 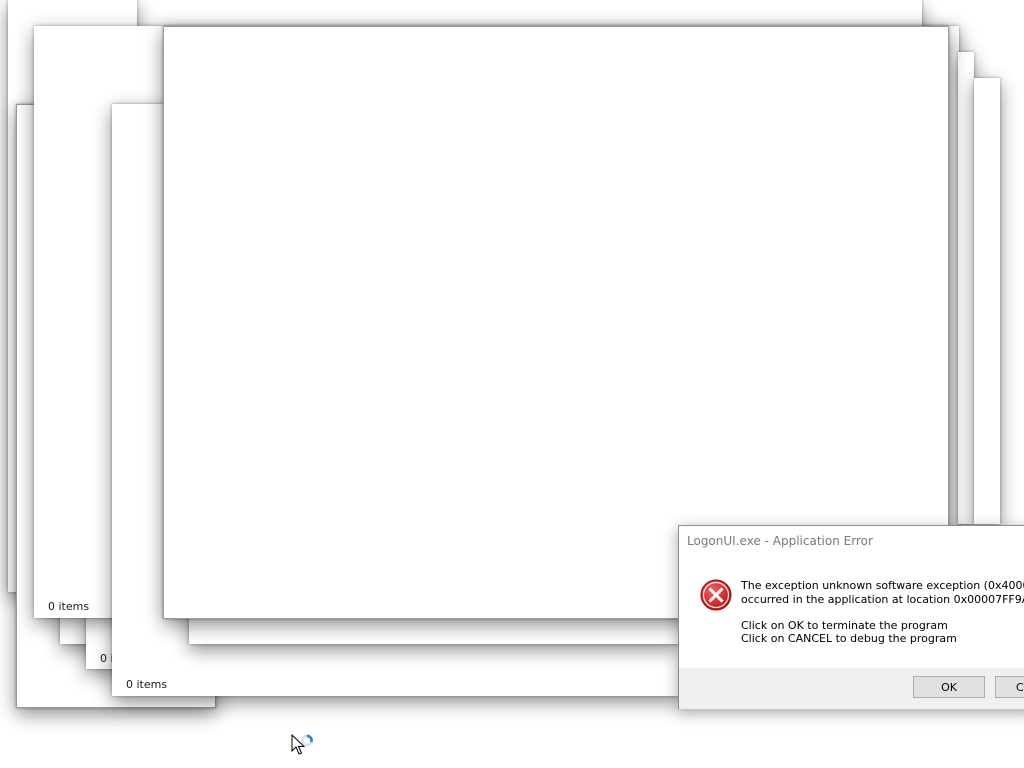 What do you see at coordinates (304, 746) in the screenshot?
I see `busy-arrow-cursor-icon` at bounding box center [304, 746].